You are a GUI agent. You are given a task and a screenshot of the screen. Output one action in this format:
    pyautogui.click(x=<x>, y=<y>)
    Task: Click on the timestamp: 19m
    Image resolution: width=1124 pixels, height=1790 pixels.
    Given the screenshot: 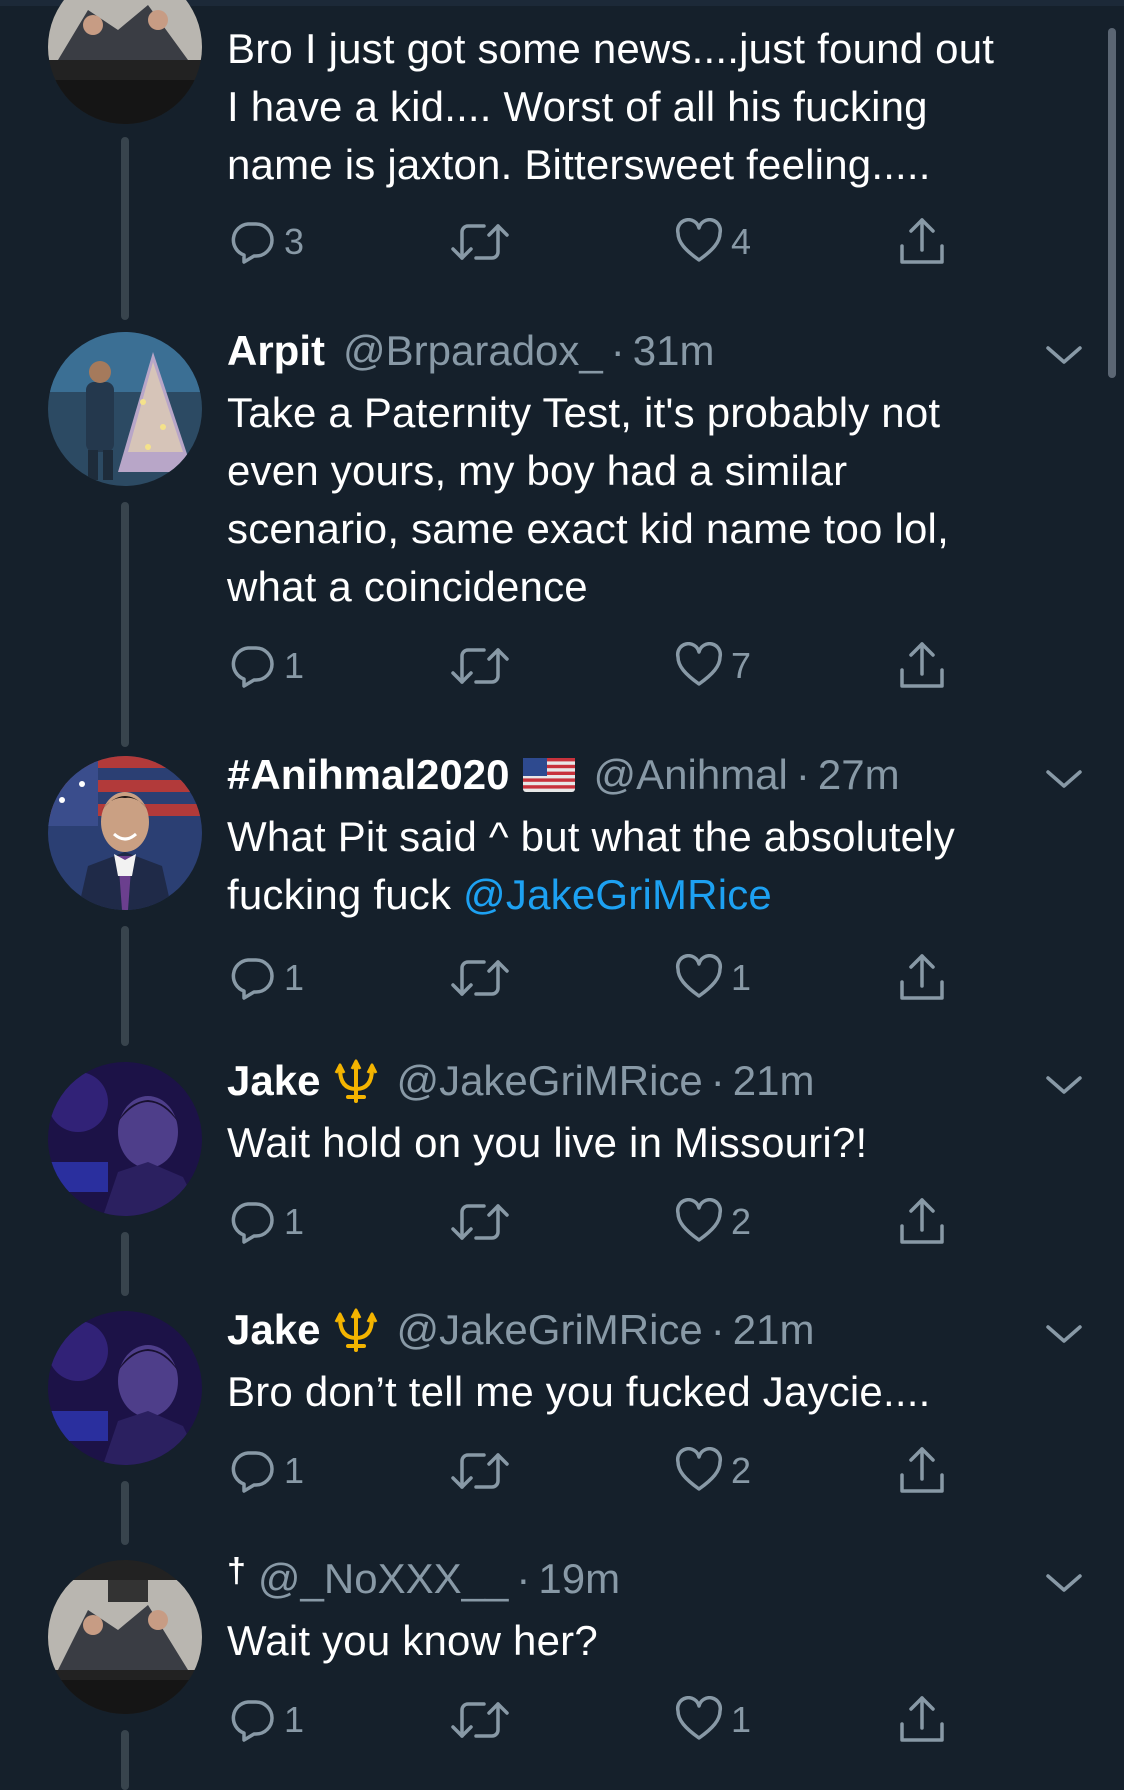 What is the action you would take?
    pyautogui.click(x=579, y=1579)
    